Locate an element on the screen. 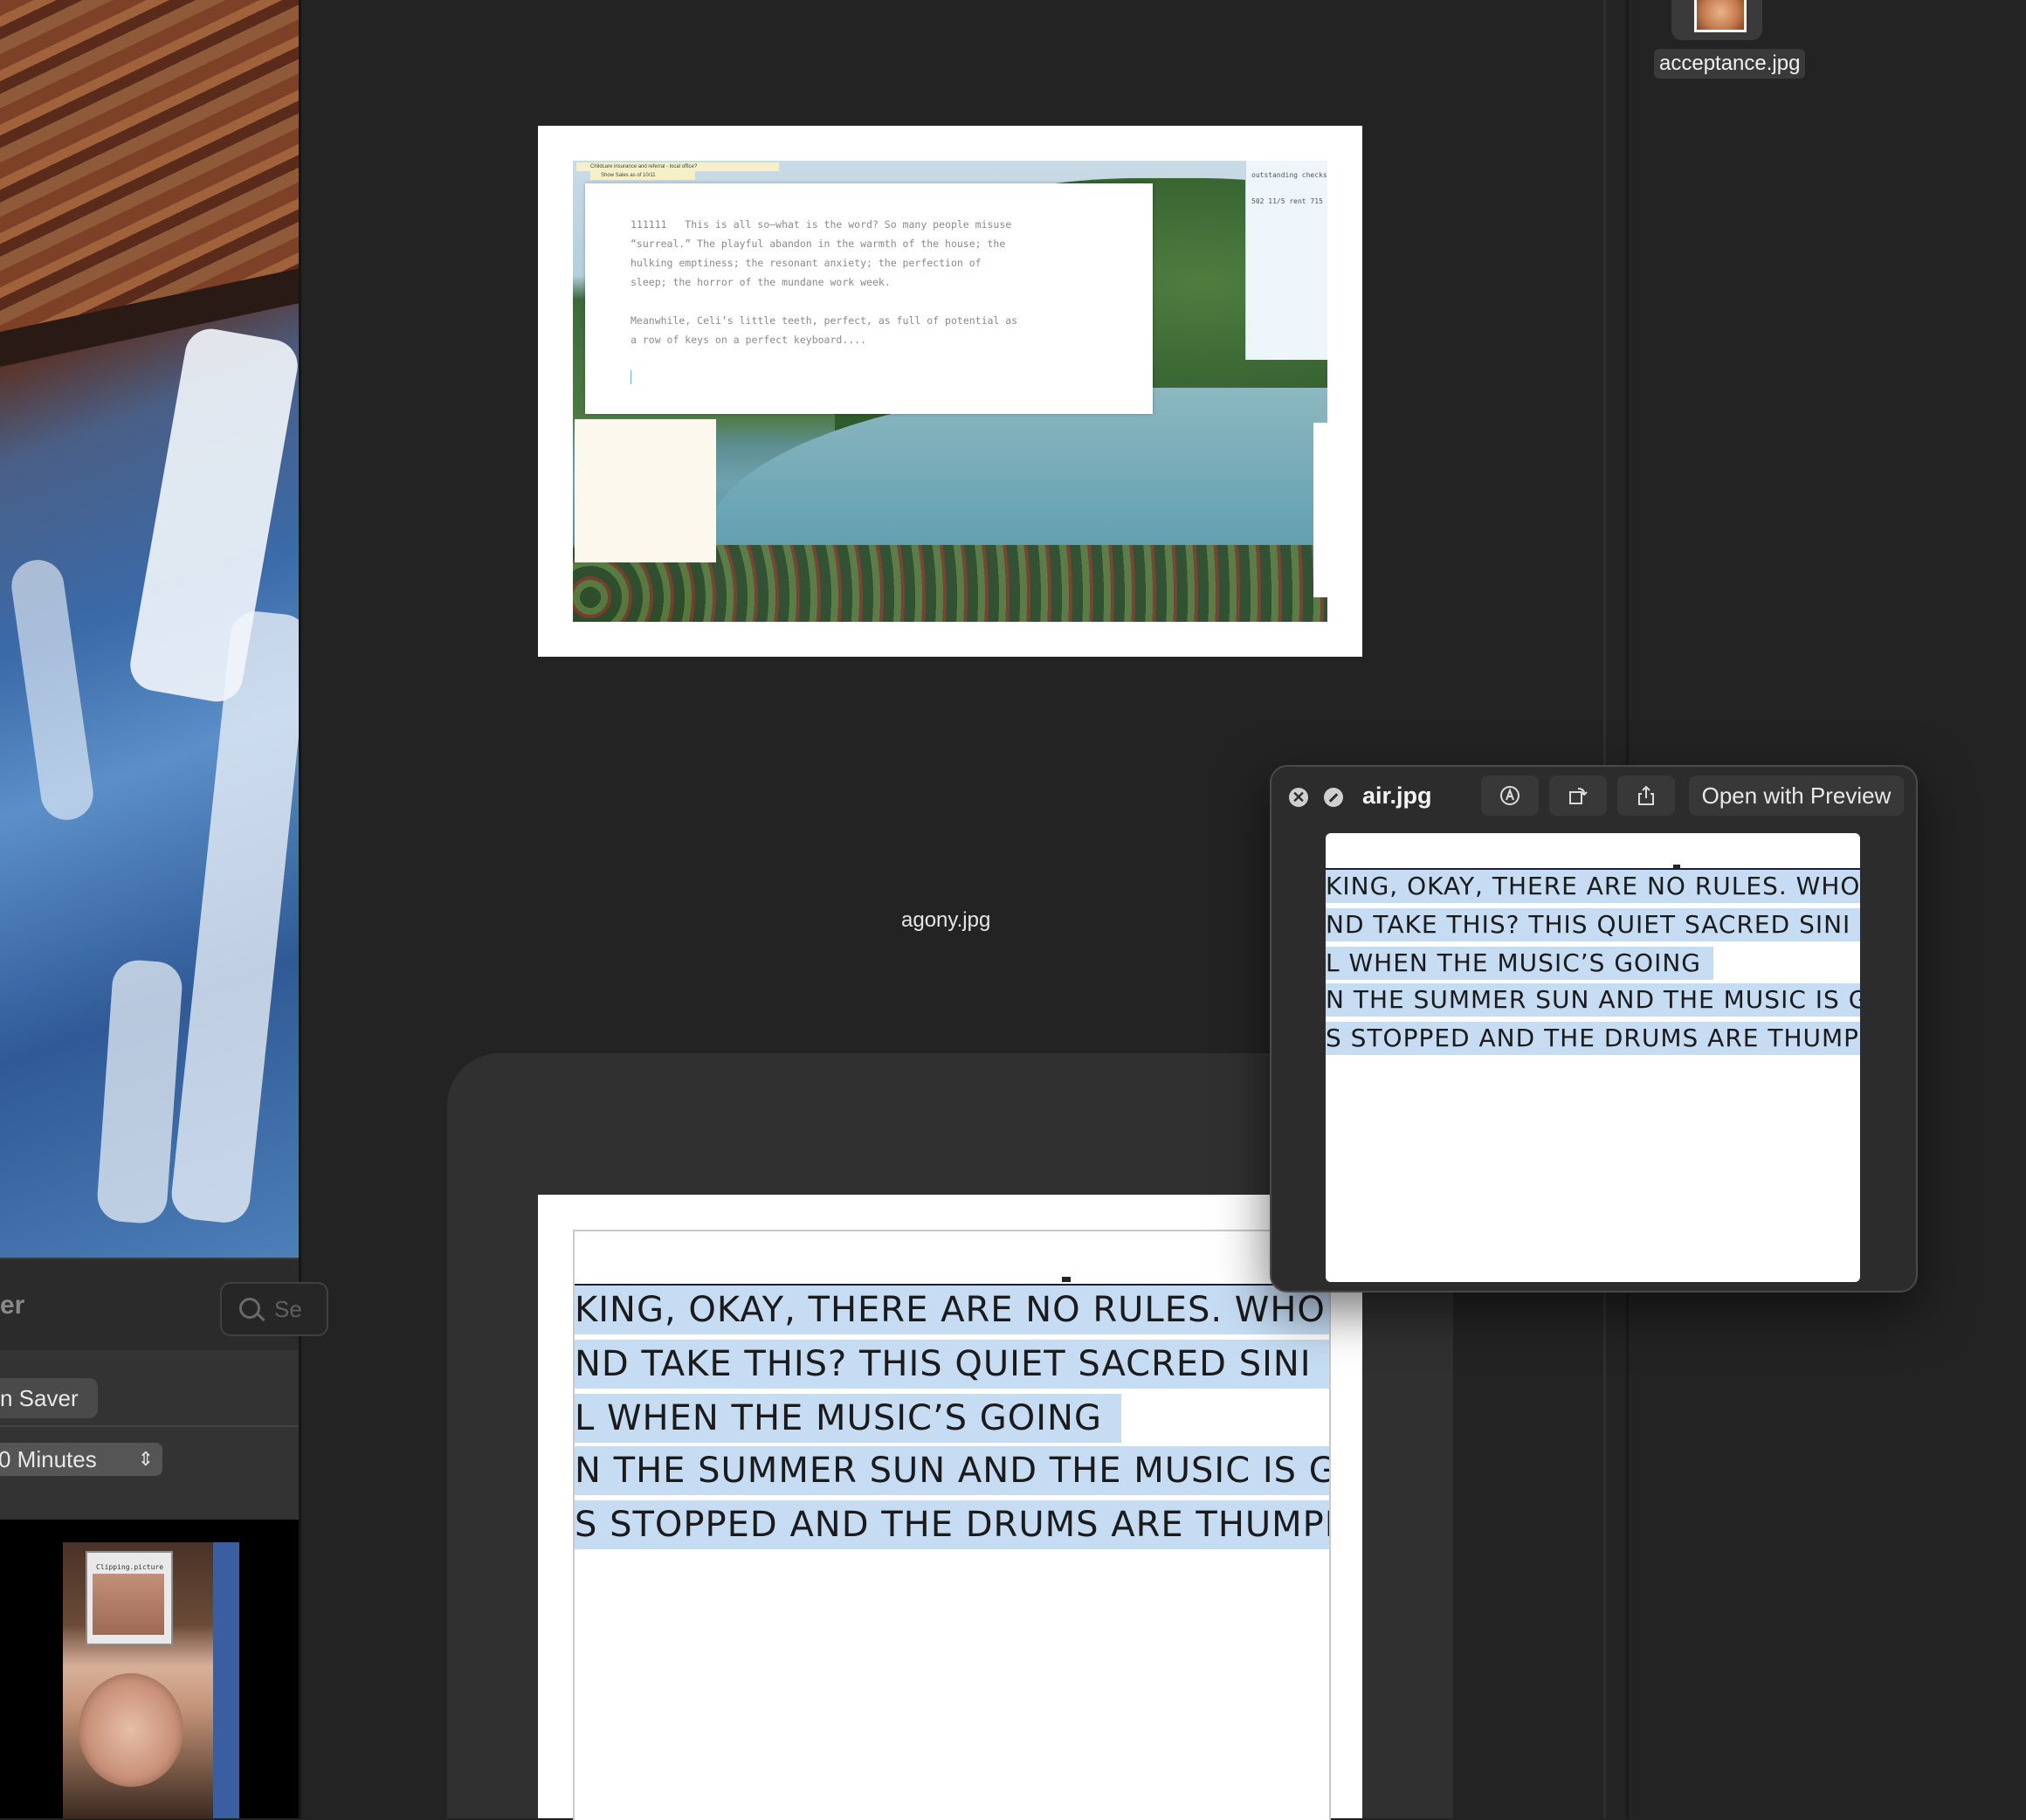  search-placeholder: Se is located at coordinates (288, 1309).